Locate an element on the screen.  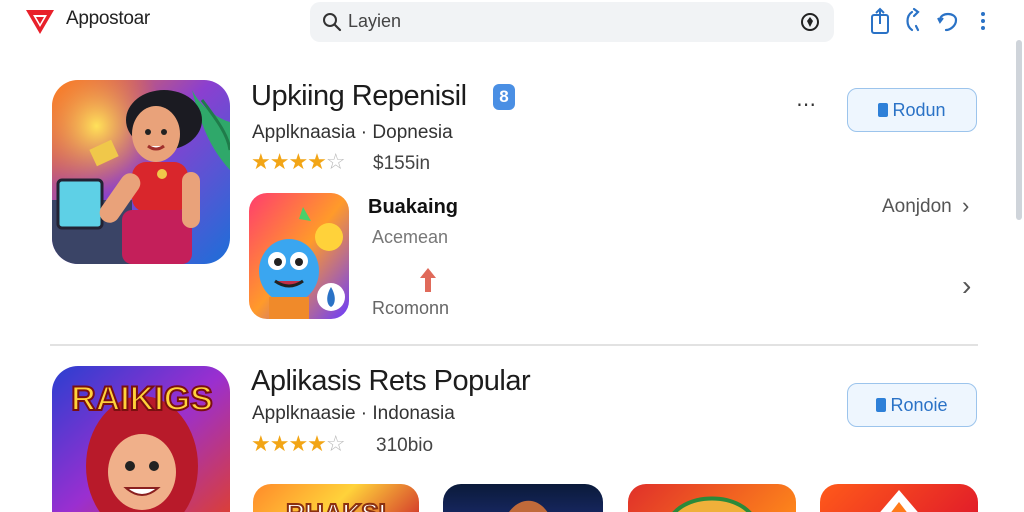
top-bar: Appostoar Layien is located at coordinates (512, 22).